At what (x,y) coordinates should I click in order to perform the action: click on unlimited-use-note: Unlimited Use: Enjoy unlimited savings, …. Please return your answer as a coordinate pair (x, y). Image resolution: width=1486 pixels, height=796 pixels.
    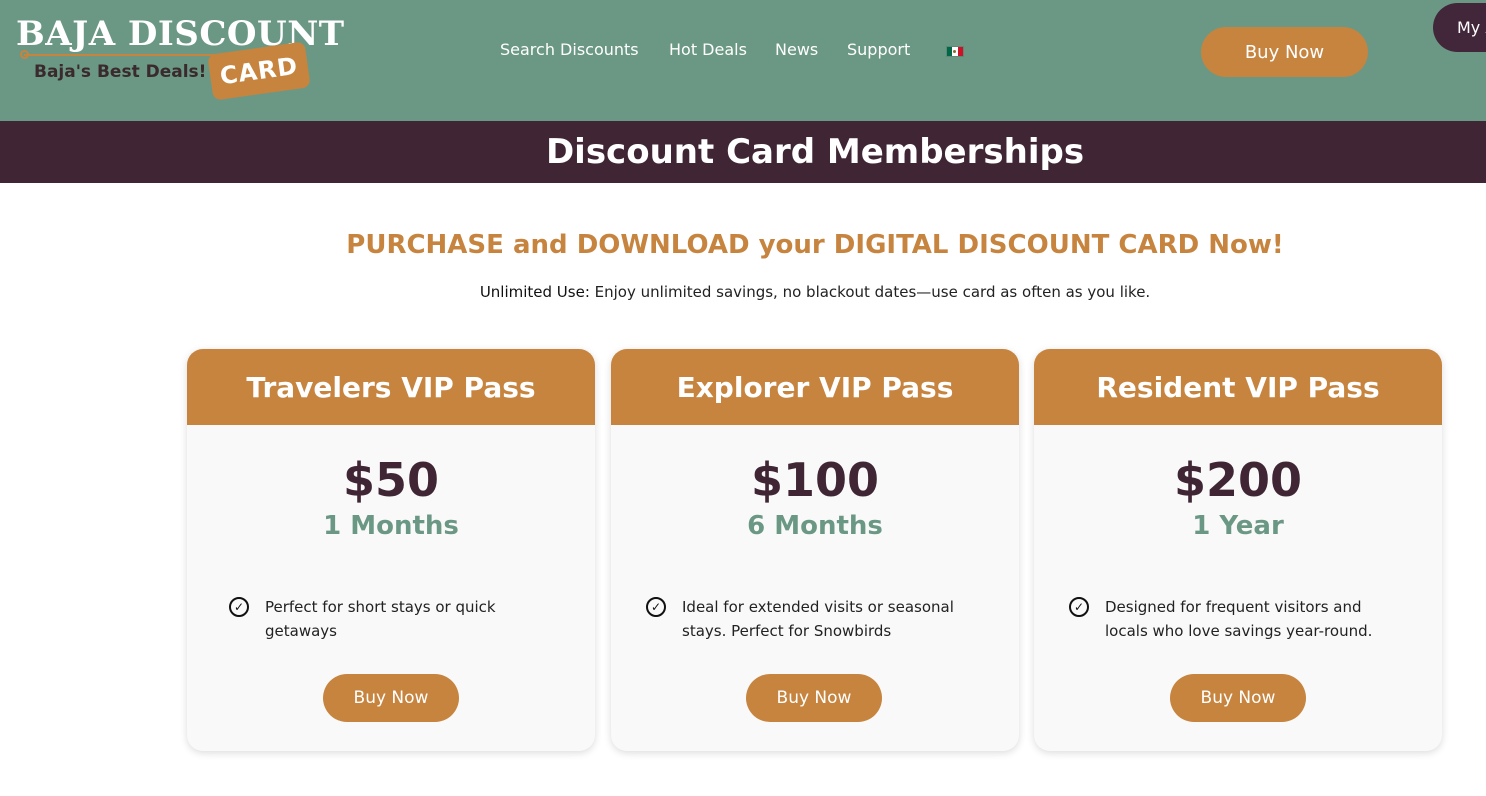
    Looking at the image, I should click on (743, 292).